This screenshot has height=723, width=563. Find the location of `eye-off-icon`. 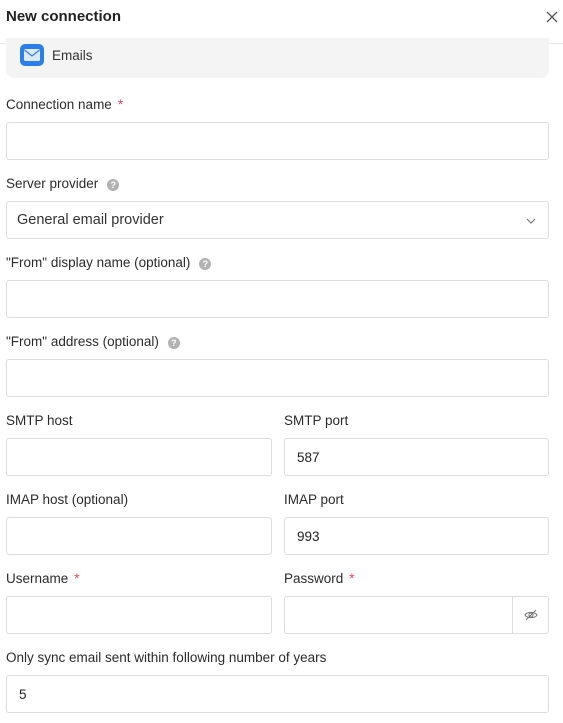

eye-off-icon is located at coordinates (531, 615).